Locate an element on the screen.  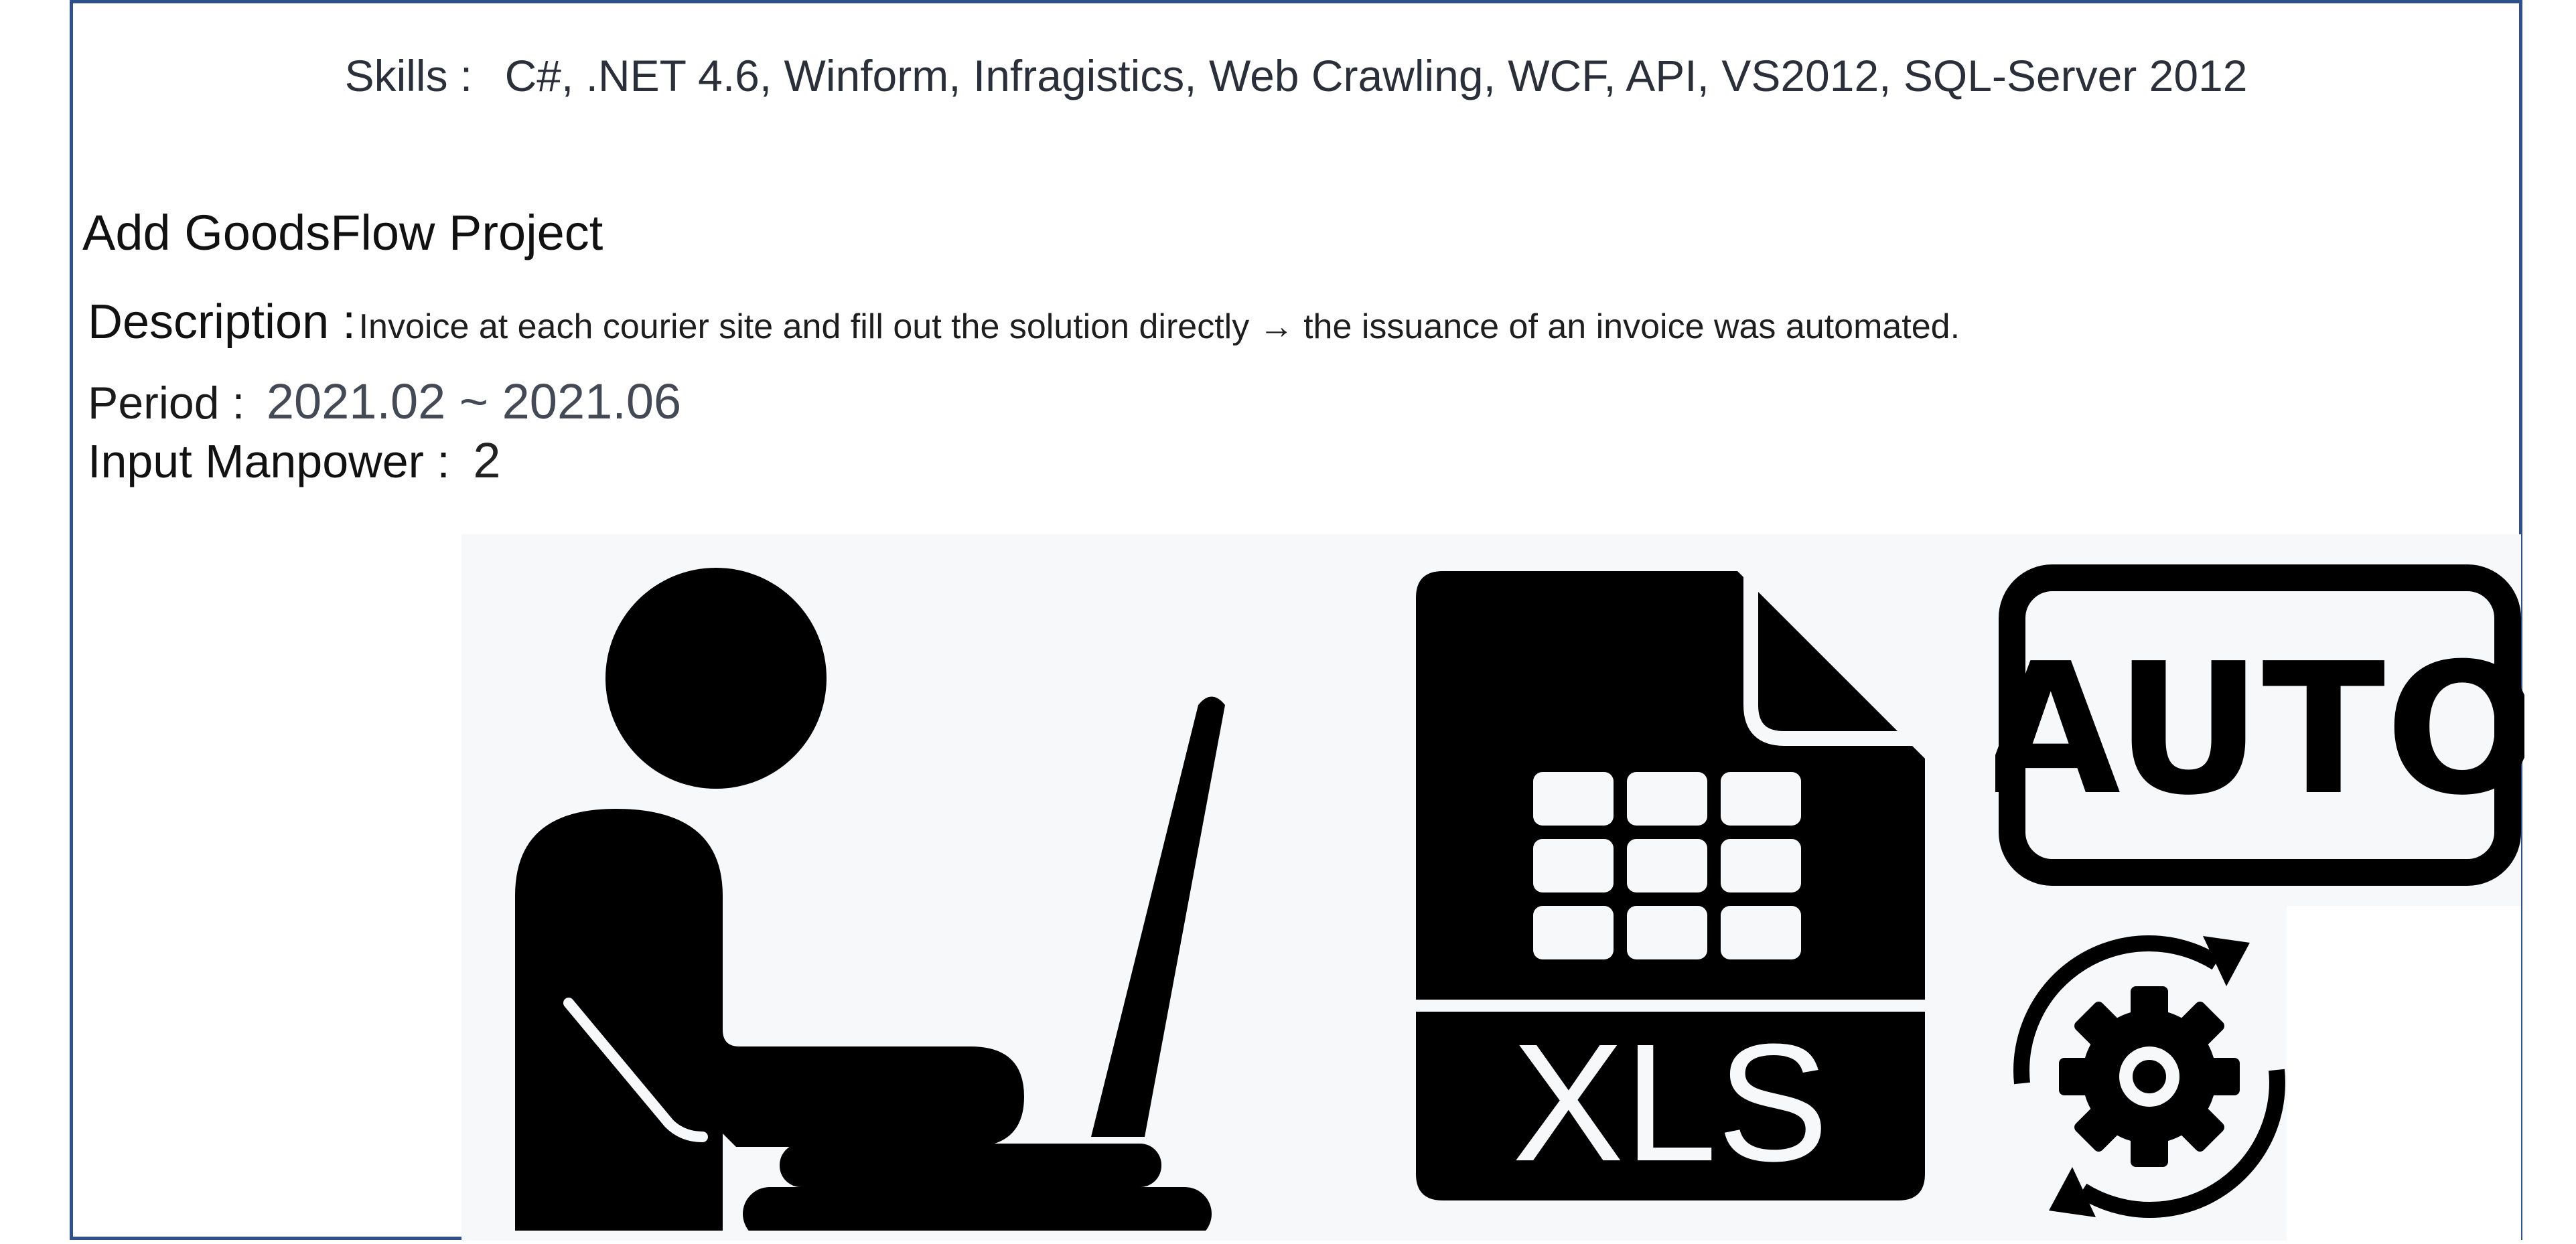
manpower-value: 2 is located at coordinates (487, 461).